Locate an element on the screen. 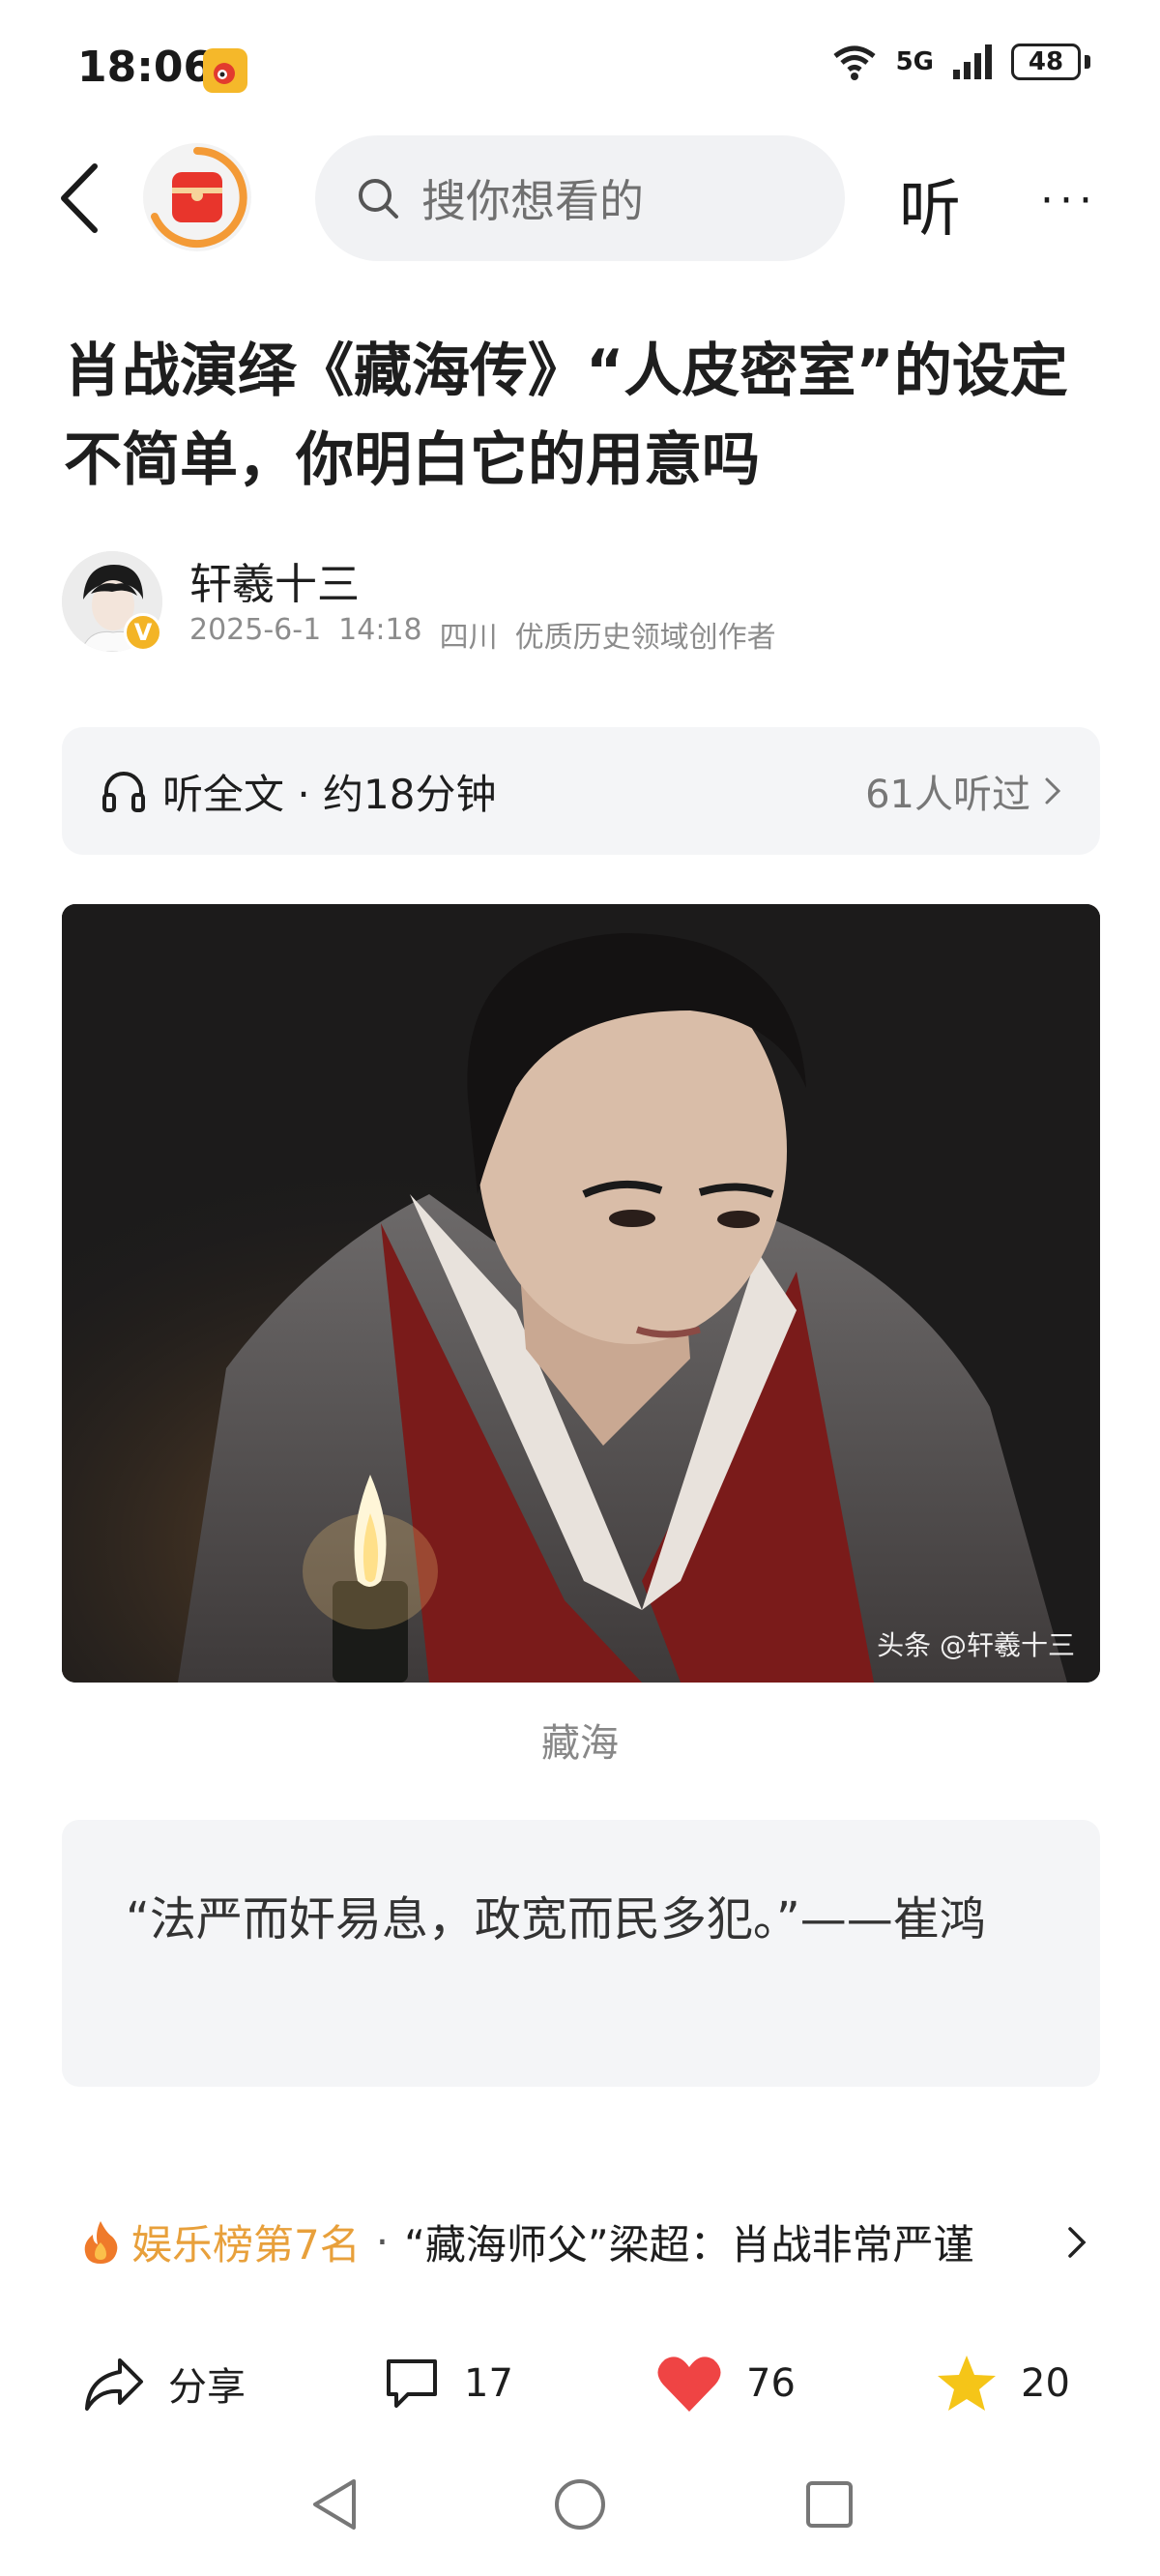  battery-indicator: 48 is located at coordinates (1046, 62).